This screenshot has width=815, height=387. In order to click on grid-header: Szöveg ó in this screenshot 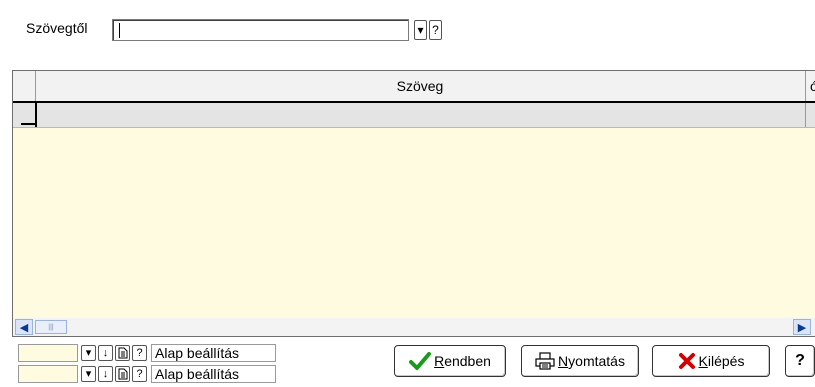, I will do `click(414, 87)`.